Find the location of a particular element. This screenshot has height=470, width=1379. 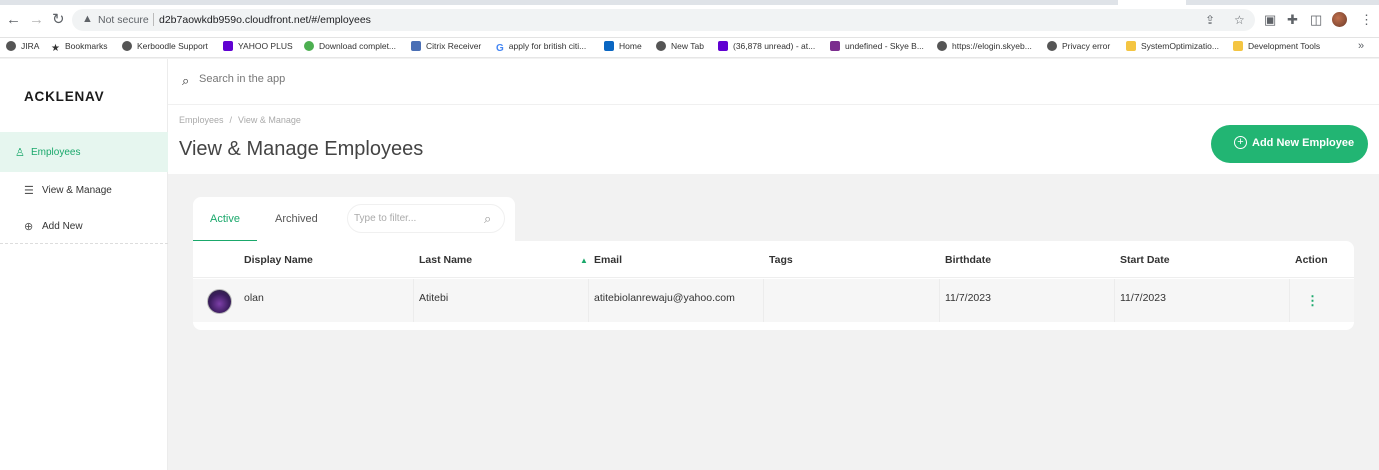

bookmark-yahoo: YAHOO PLUS is located at coordinates (258, 48).